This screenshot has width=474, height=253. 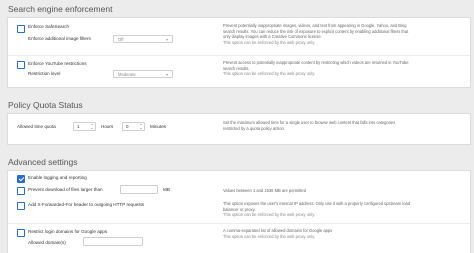 I want to click on advanced-section-title: Advanced settings, so click(x=43, y=162).